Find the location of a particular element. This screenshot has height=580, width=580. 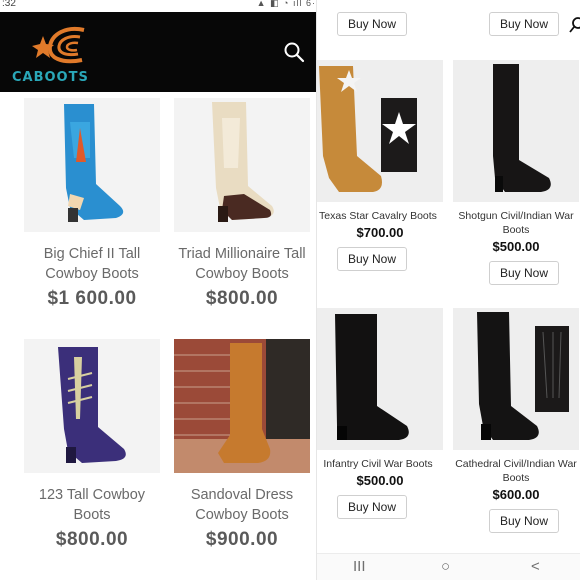

status-time: :32 is located at coordinates (9, 4).